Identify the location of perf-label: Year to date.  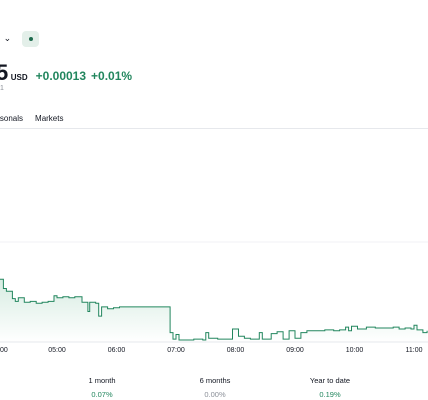
(330, 380).